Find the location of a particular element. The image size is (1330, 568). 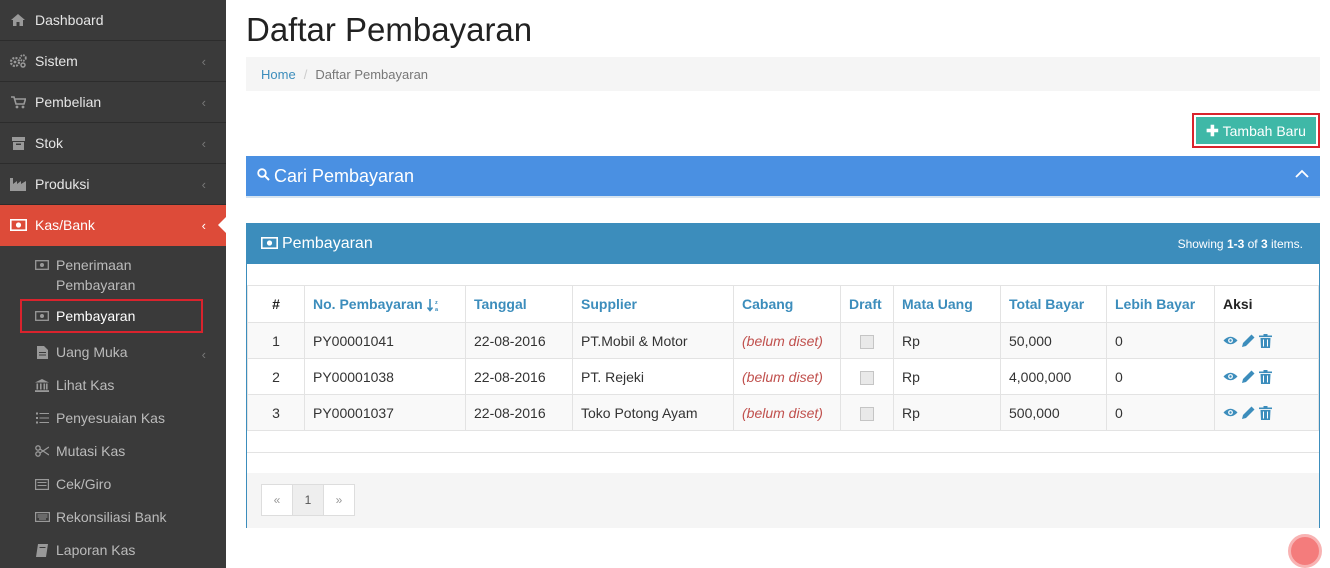

sidebar-subitem-label: Mutasi Kas is located at coordinates (91, 451).